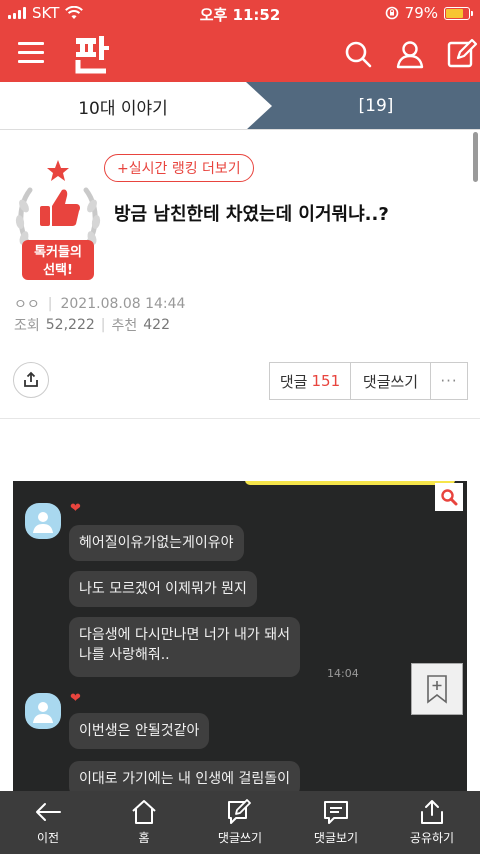 This screenshot has width=480, height=854. Describe the element at coordinates (336, 812) in the screenshot. I see `view-comments-icon` at that location.